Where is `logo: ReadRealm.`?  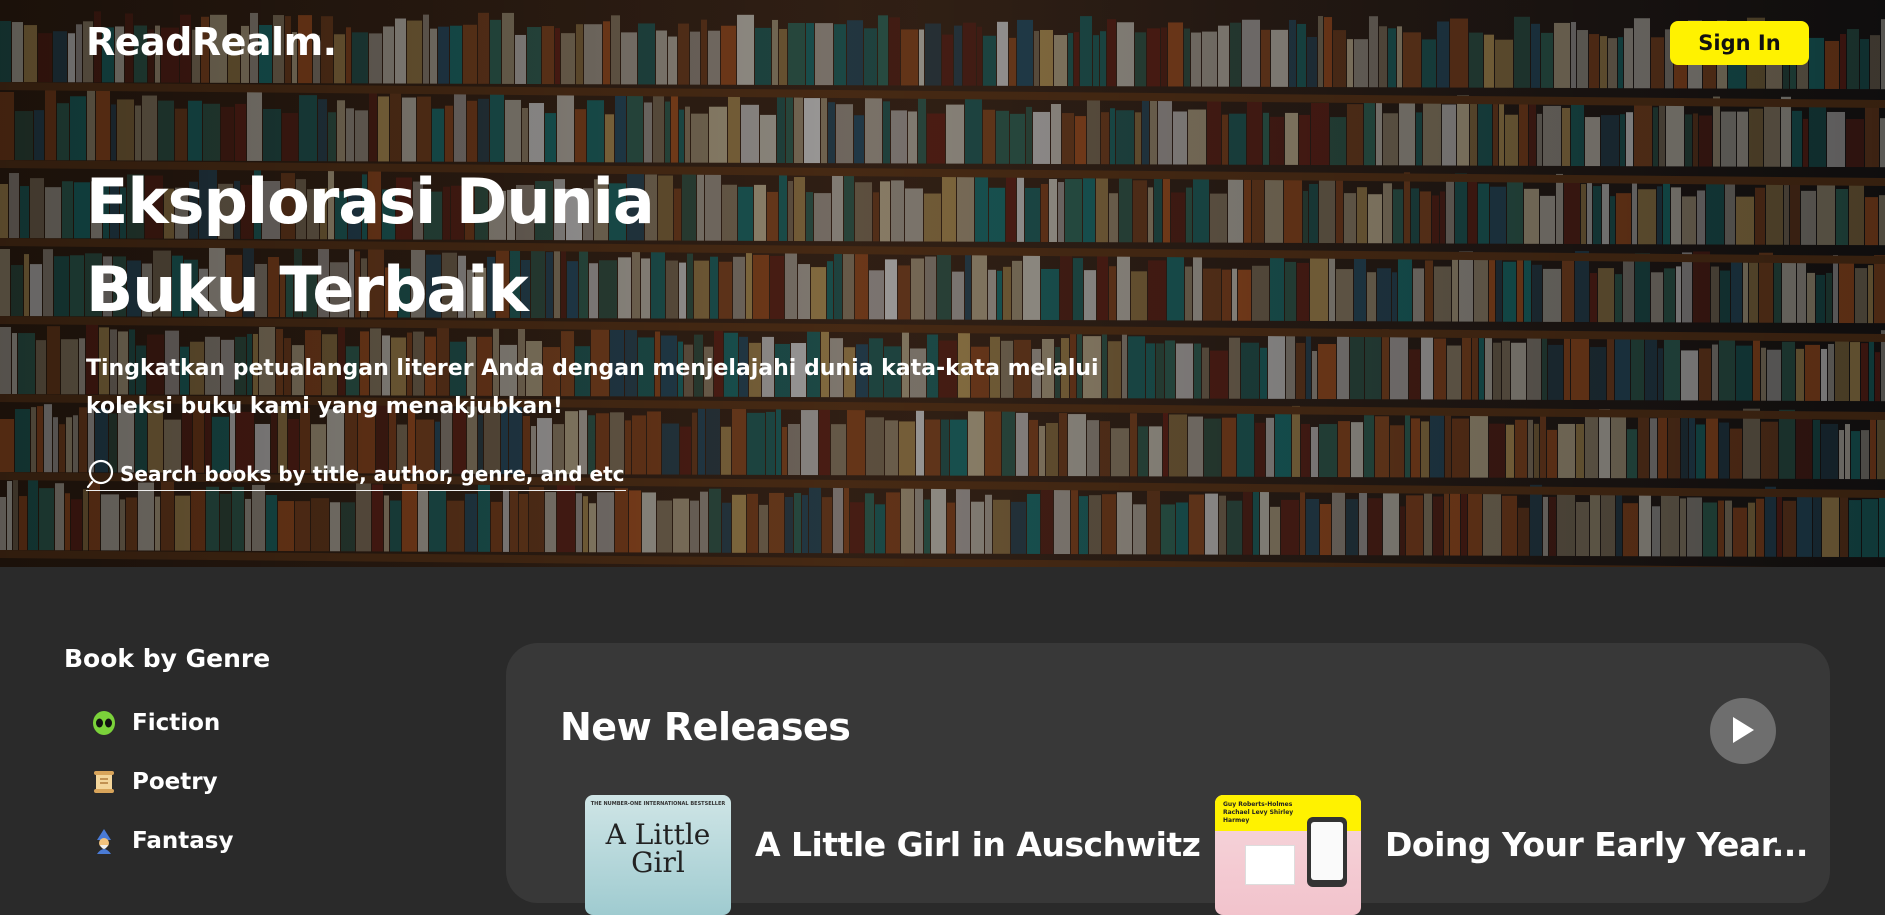 logo: ReadRealm. is located at coordinates (211, 42).